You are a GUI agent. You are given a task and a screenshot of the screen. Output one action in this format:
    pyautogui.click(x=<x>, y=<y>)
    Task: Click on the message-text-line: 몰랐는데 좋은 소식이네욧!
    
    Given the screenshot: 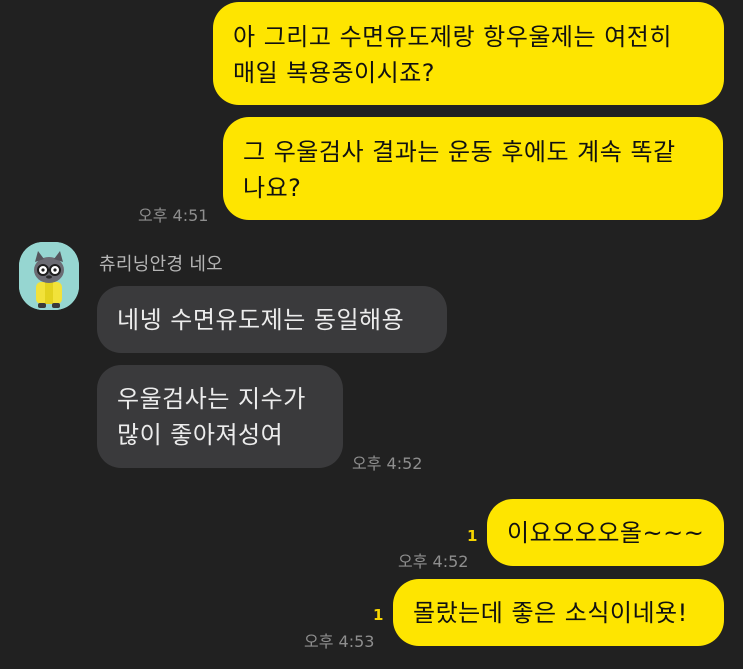 What is the action you would take?
    pyautogui.click(x=550, y=613)
    